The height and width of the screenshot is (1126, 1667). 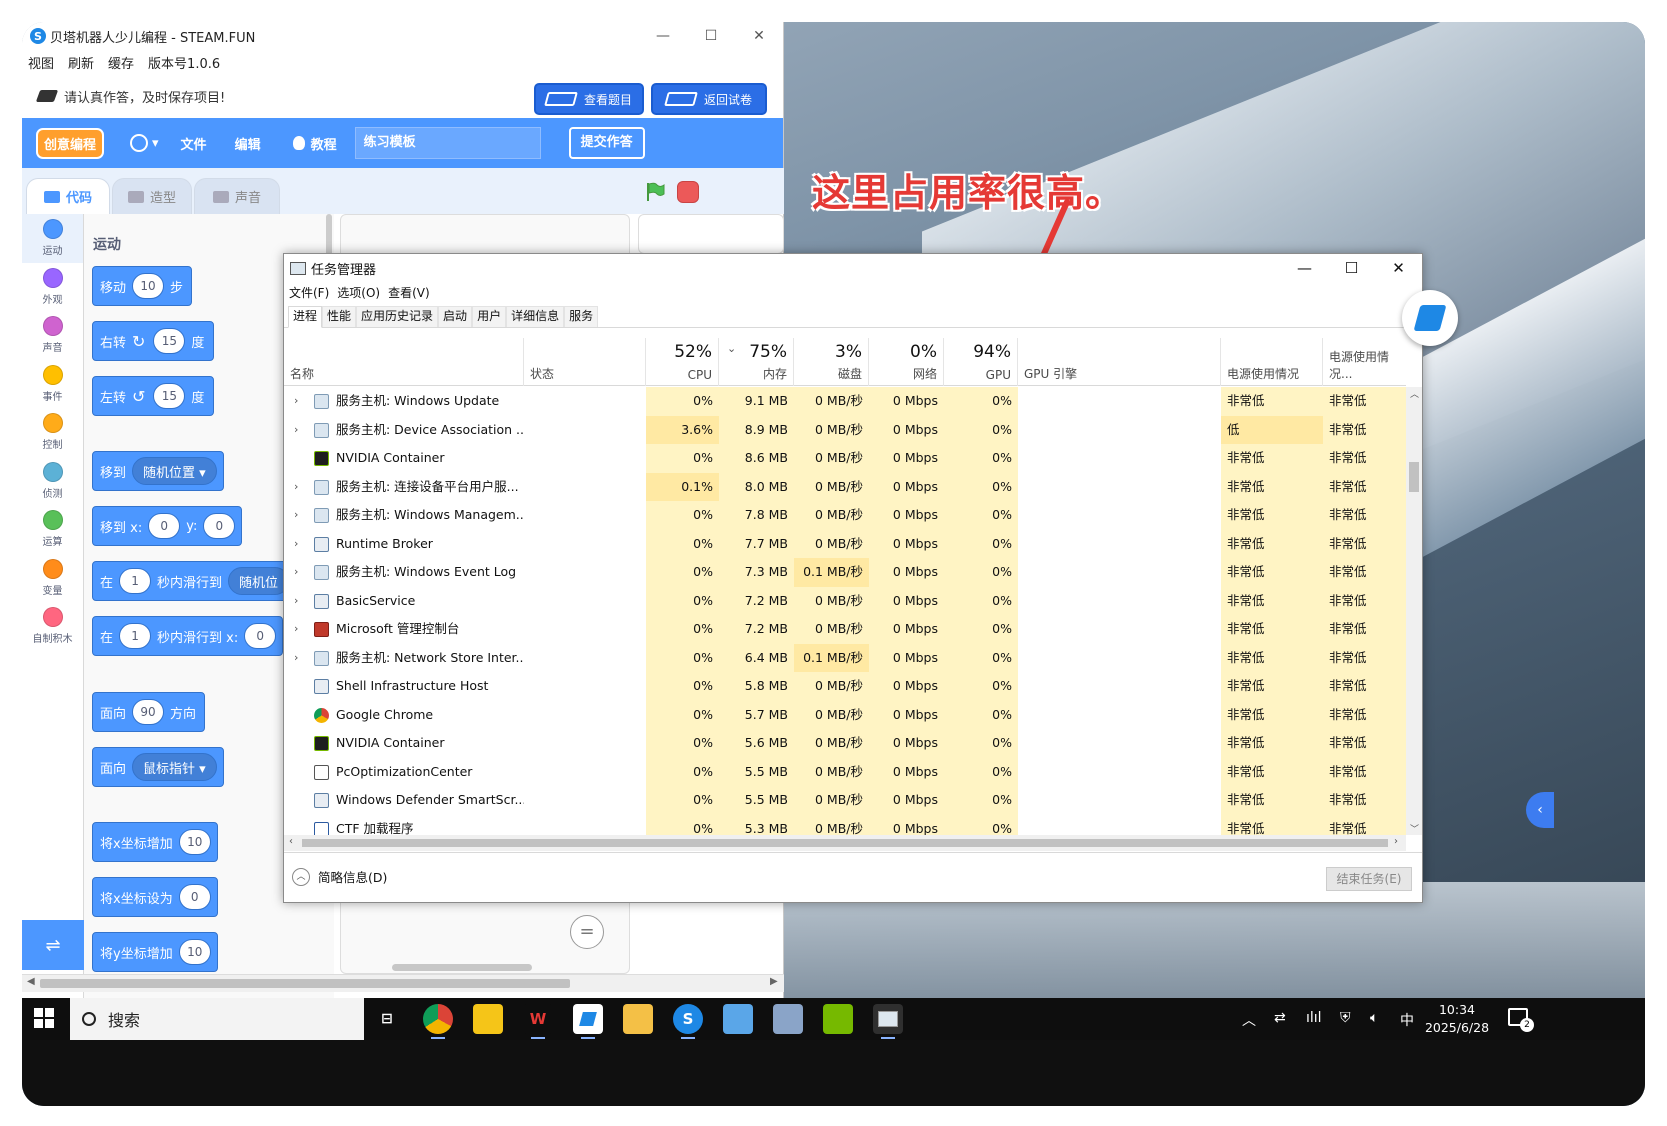 I want to click on tray-security-icon: ⛨, so click(x=1345, y=1018).